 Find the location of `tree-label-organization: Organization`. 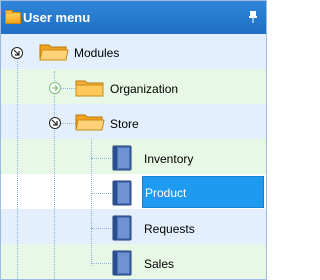

tree-label-organization: Organization is located at coordinates (144, 89).